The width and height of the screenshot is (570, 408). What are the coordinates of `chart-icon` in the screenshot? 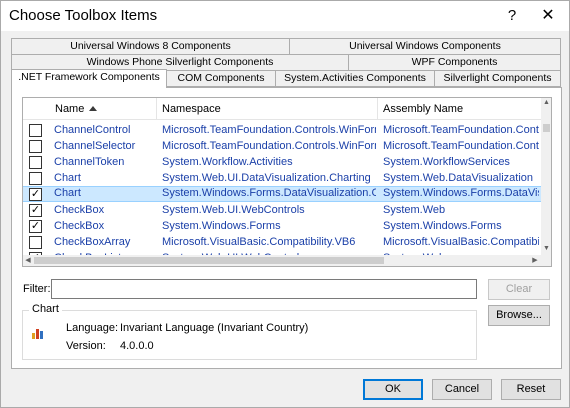 It's located at (37, 334).